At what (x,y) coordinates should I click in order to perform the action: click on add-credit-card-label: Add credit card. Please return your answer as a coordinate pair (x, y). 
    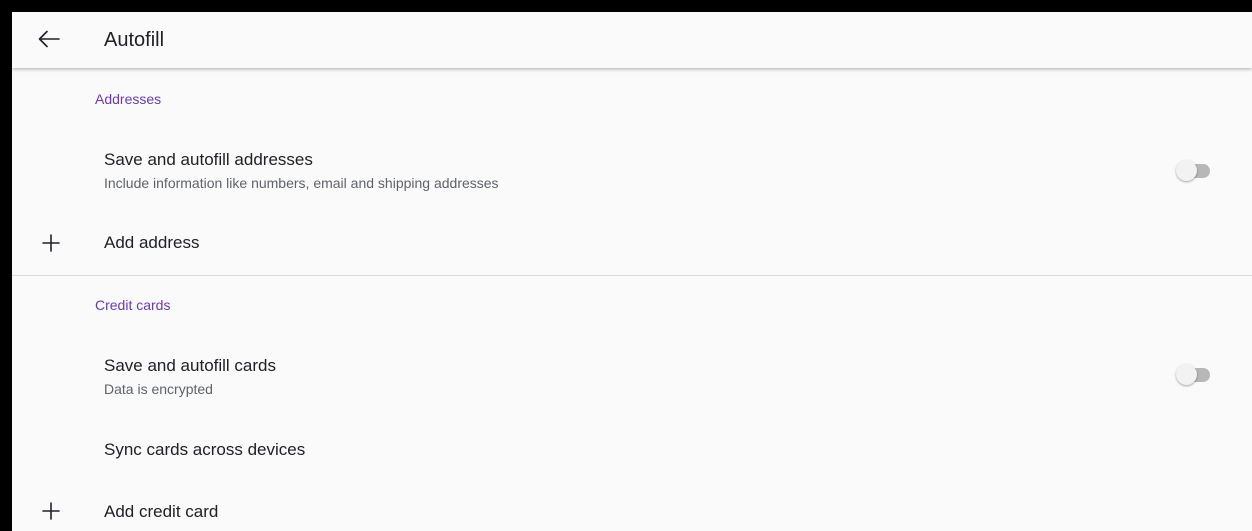
    Looking at the image, I should click on (161, 511).